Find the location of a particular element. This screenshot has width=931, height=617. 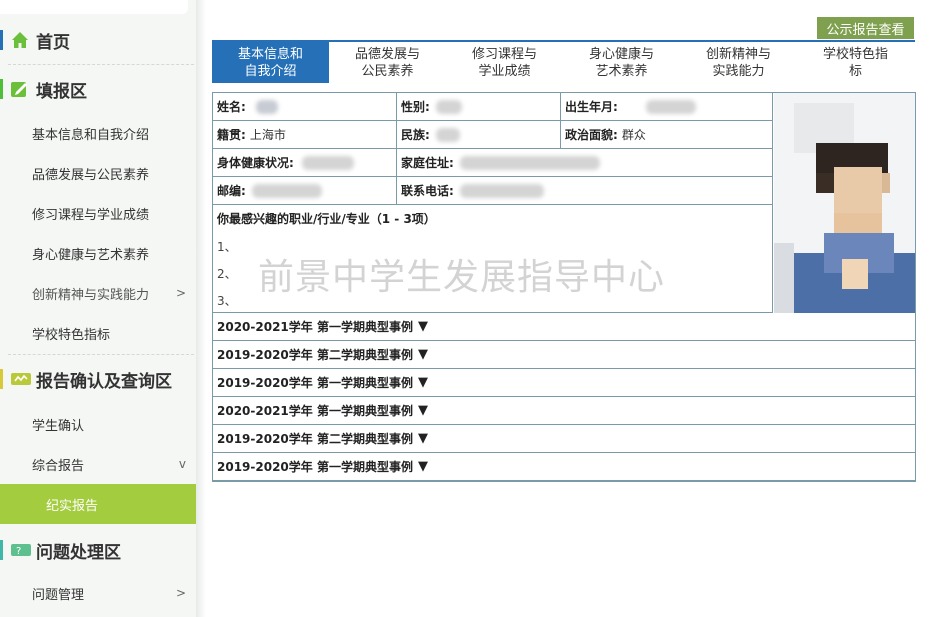

sidebar-item-label: 纪实报告 is located at coordinates (72, 506).